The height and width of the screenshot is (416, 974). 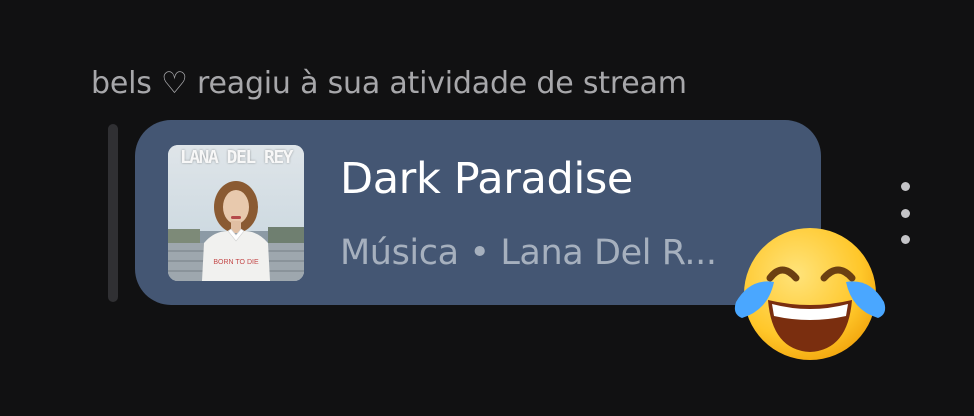 I want to click on album-cover-subtitle: BORN TO DIE, so click(x=236, y=262).